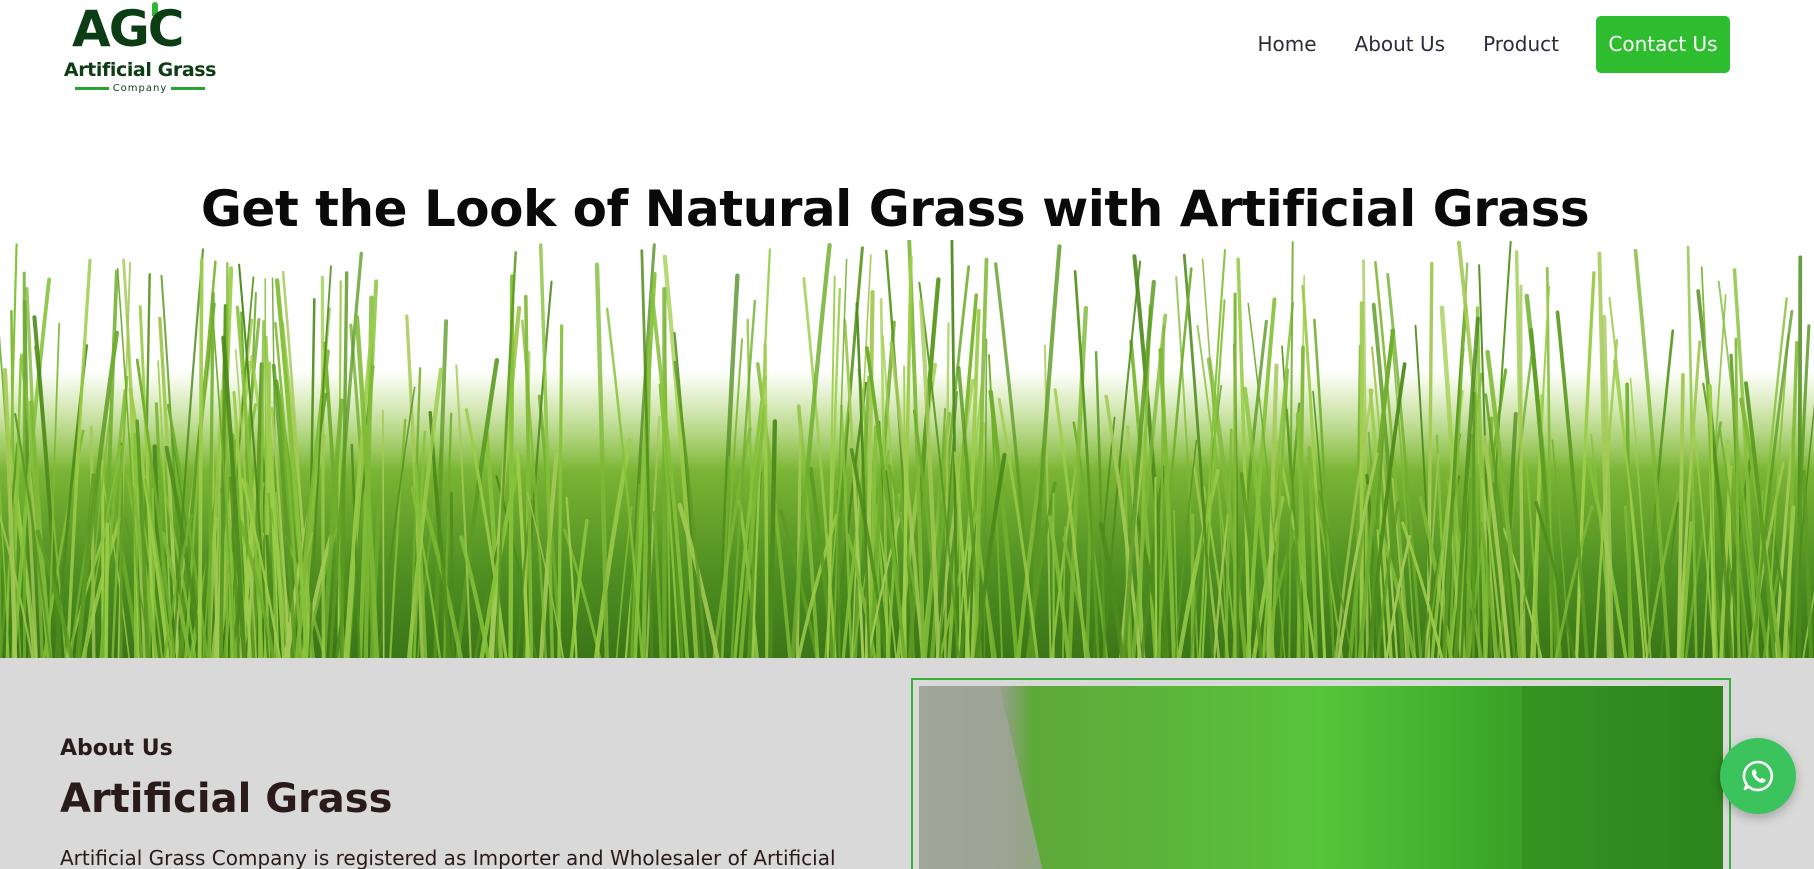 This screenshot has width=1814, height=869. What do you see at coordinates (1521, 44) in the screenshot?
I see `nav-link-product: Product` at bounding box center [1521, 44].